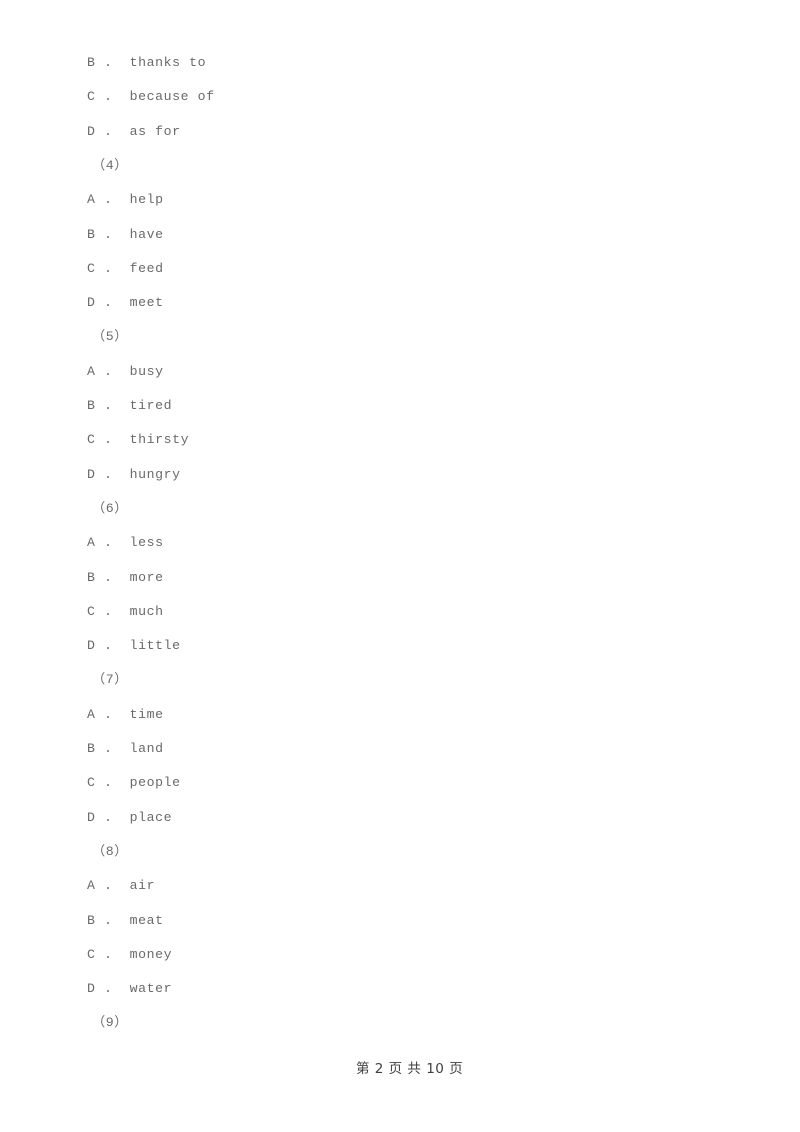 This screenshot has height=1132, width=800. I want to click on answer-option-line: A . time, so click(400, 715).